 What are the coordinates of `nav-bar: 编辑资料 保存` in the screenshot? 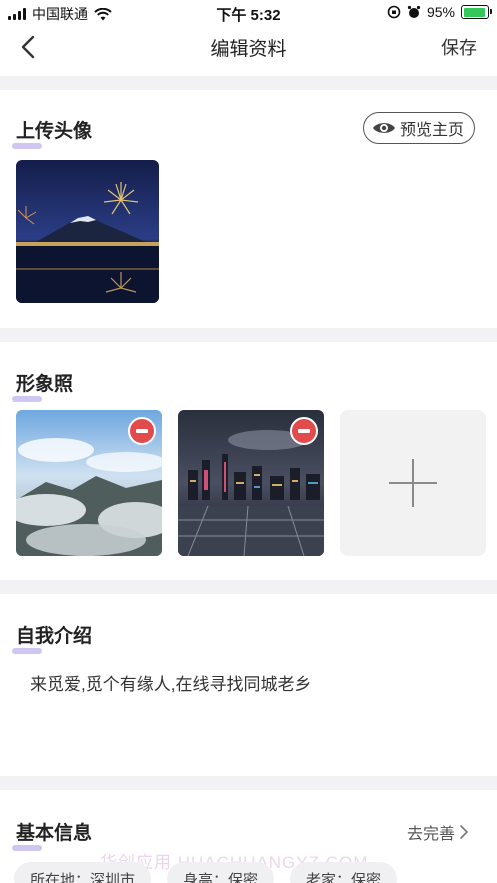 It's located at (248, 51).